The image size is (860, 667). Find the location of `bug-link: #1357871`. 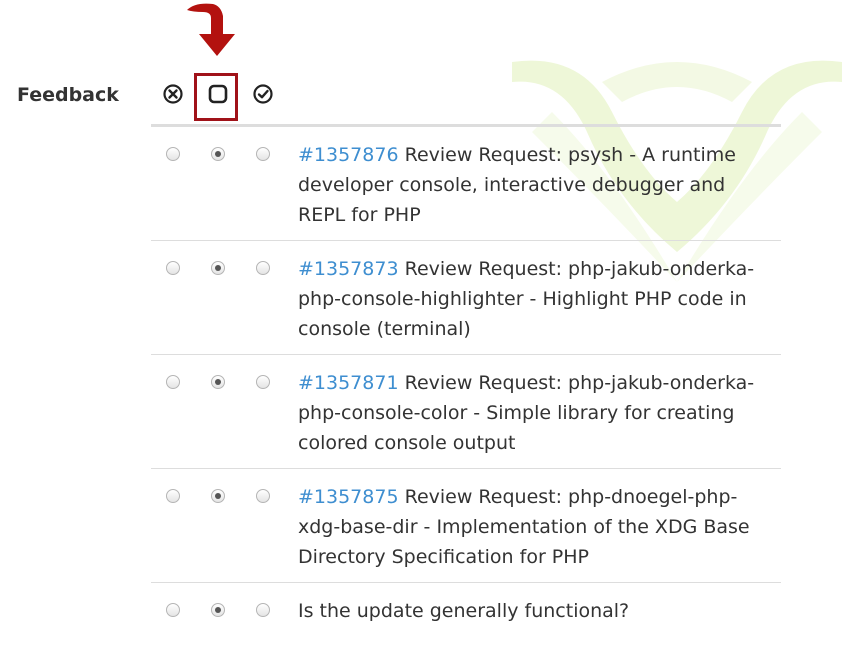

bug-link: #1357871 is located at coordinates (348, 383).